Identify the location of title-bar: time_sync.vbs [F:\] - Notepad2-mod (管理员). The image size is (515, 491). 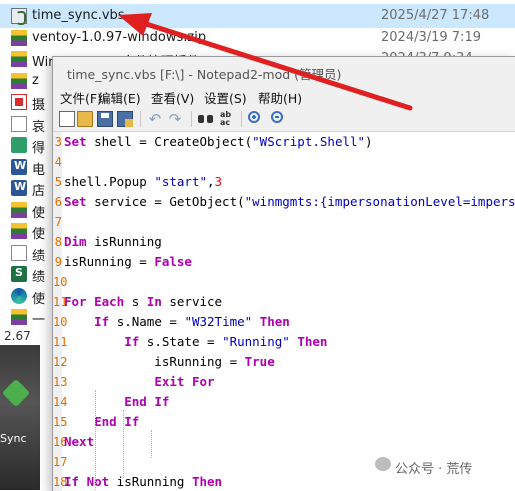
(284, 71).